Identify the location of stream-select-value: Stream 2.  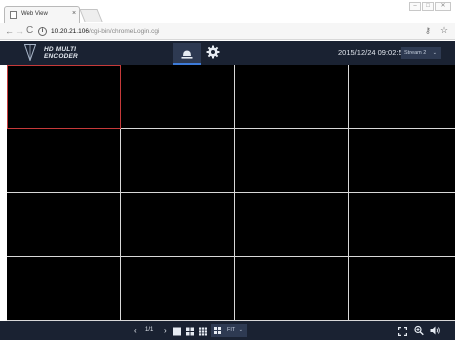
(415, 53).